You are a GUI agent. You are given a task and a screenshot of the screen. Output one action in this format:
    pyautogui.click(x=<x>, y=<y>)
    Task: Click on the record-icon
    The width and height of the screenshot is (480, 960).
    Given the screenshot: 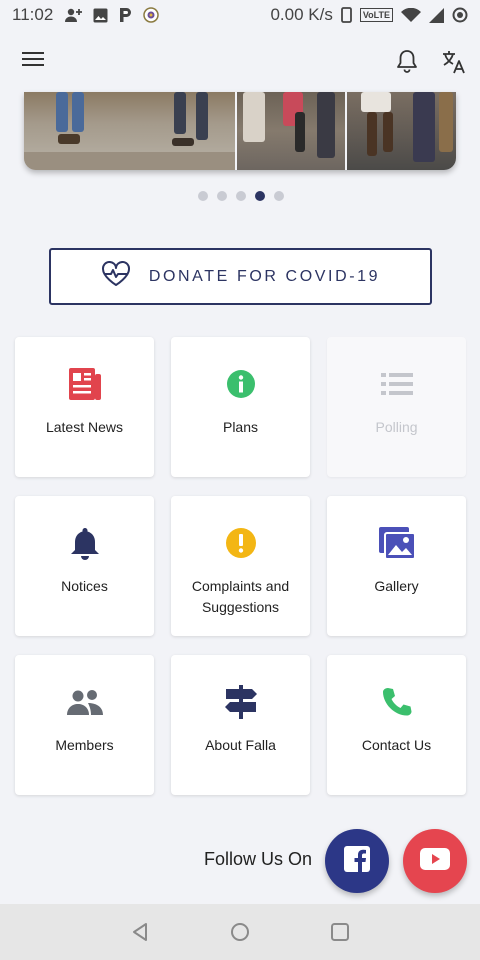 What is the action you would take?
    pyautogui.click(x=460, y=15)
    